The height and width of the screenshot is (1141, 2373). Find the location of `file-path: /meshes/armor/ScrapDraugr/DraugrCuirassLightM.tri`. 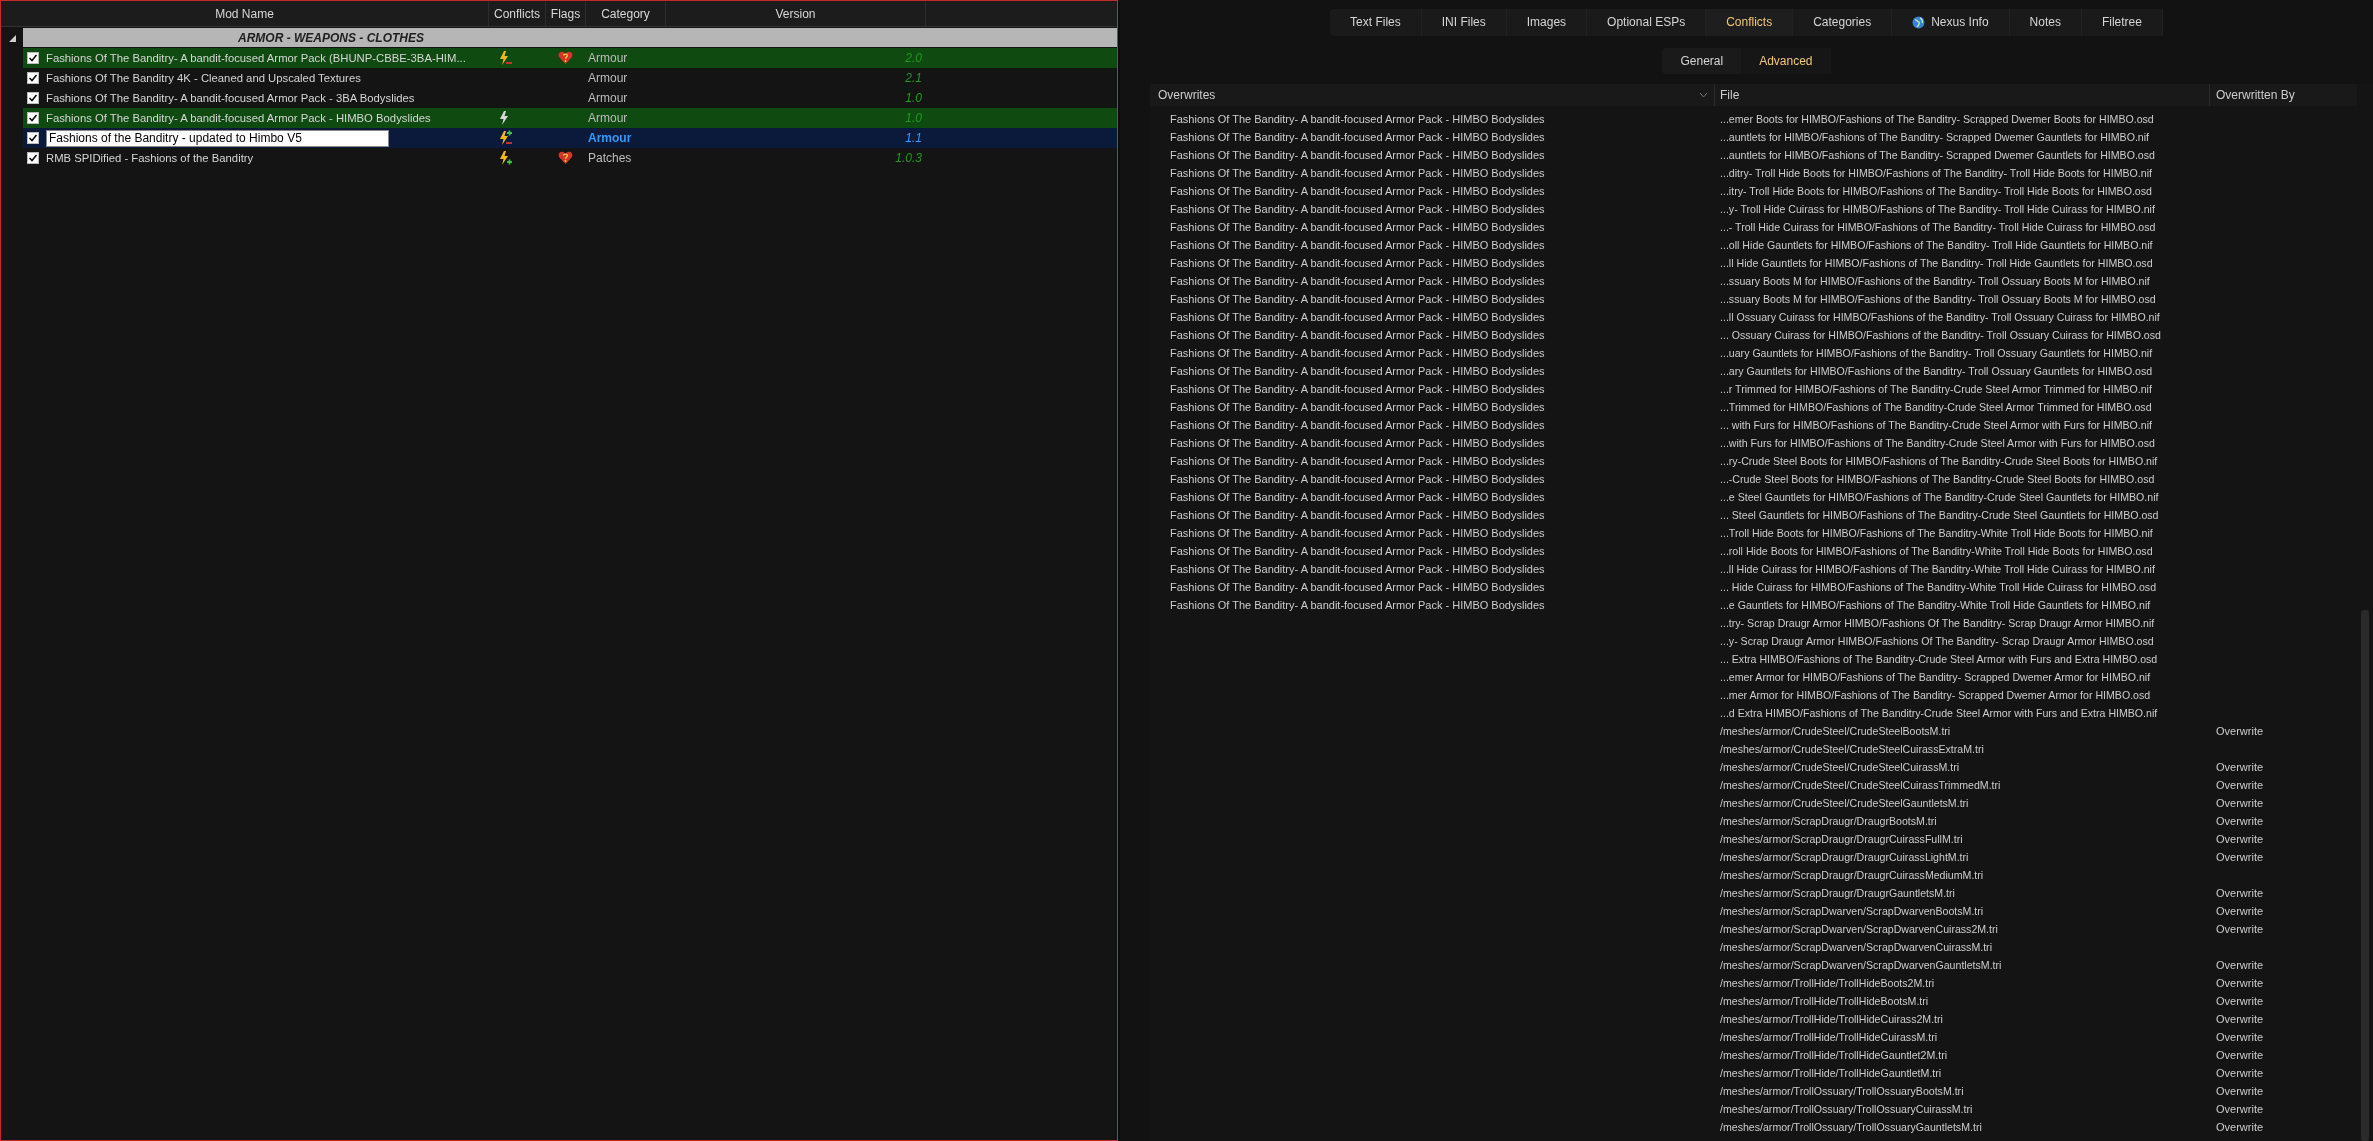

file-path: /meshes/armor/ScrapDraugr/DraugrCuirassLightM.tri is located at coordinates (1844, 856).